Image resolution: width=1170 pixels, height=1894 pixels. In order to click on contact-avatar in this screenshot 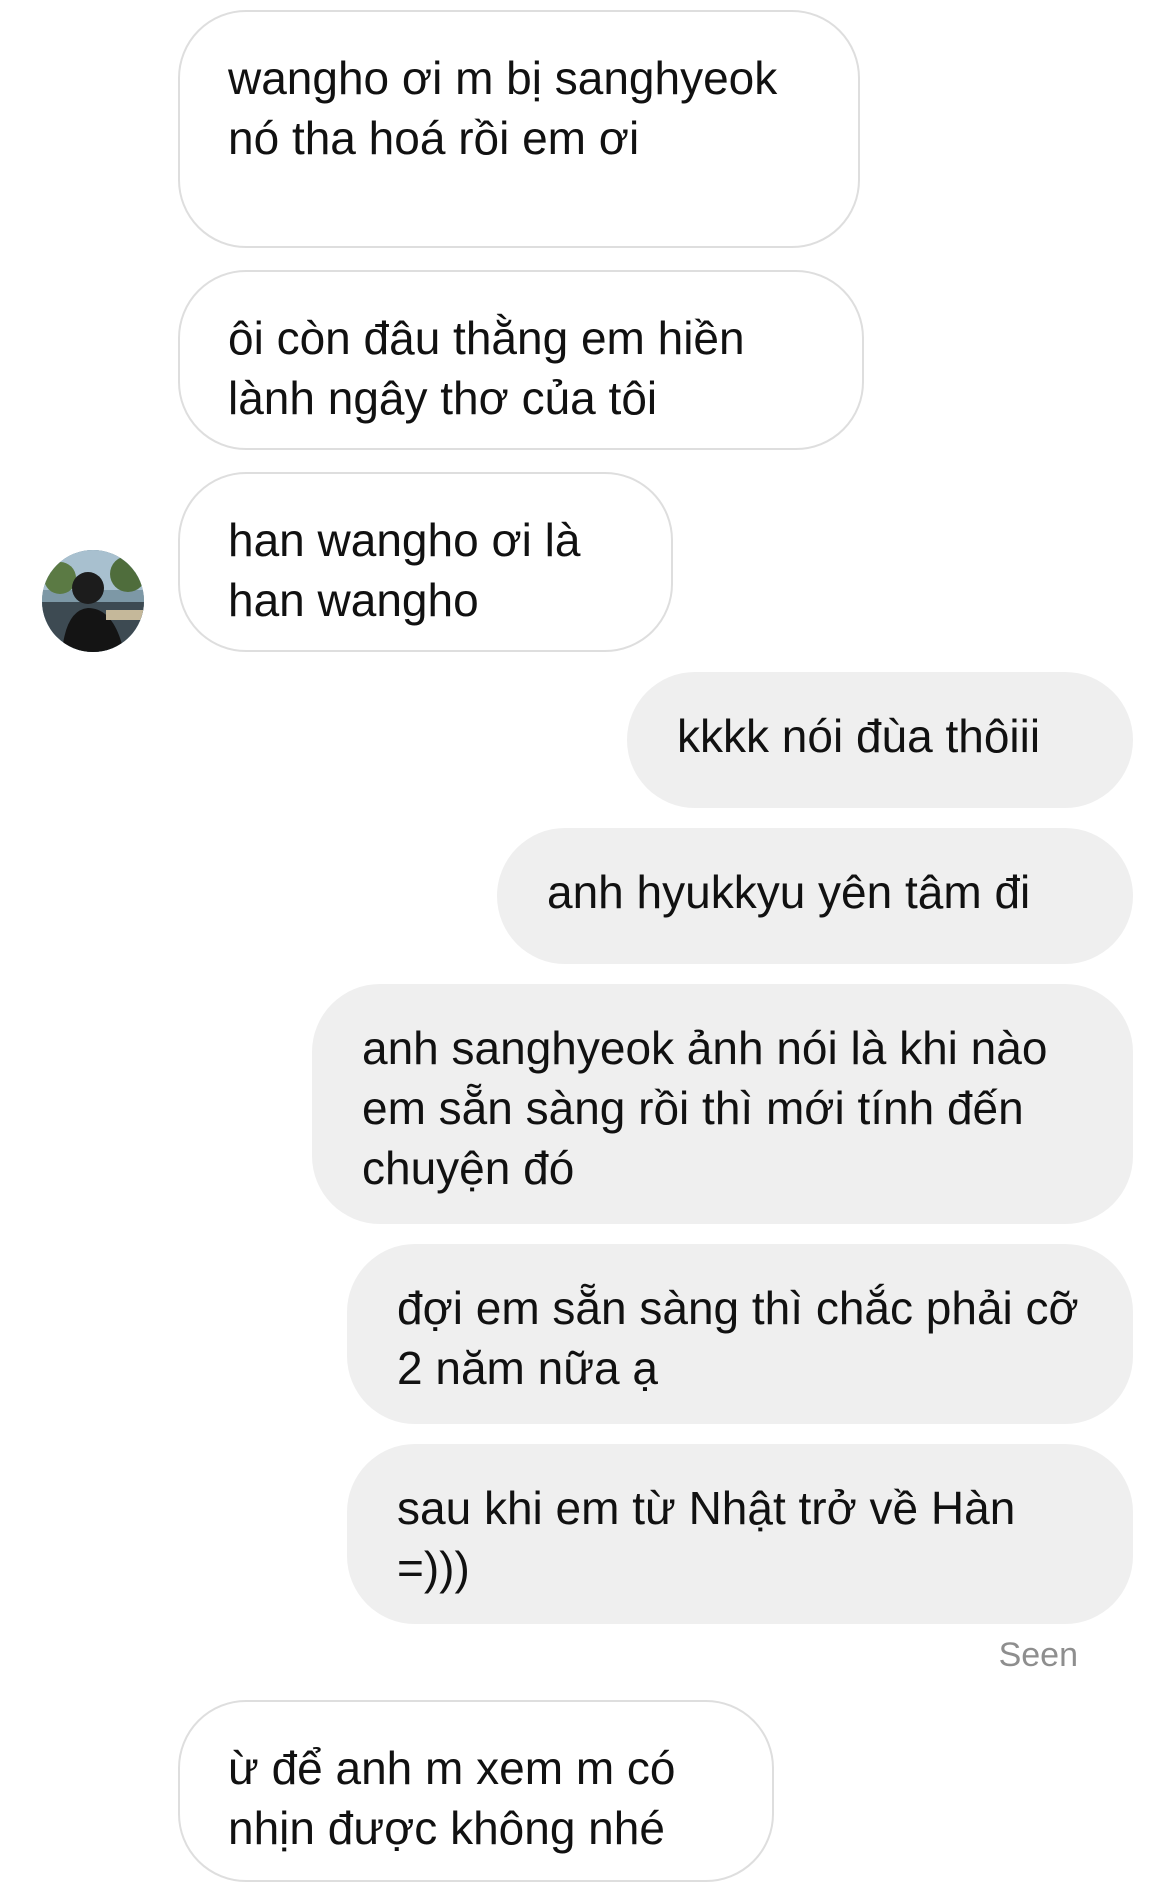, I will do `click(93, 601)`.